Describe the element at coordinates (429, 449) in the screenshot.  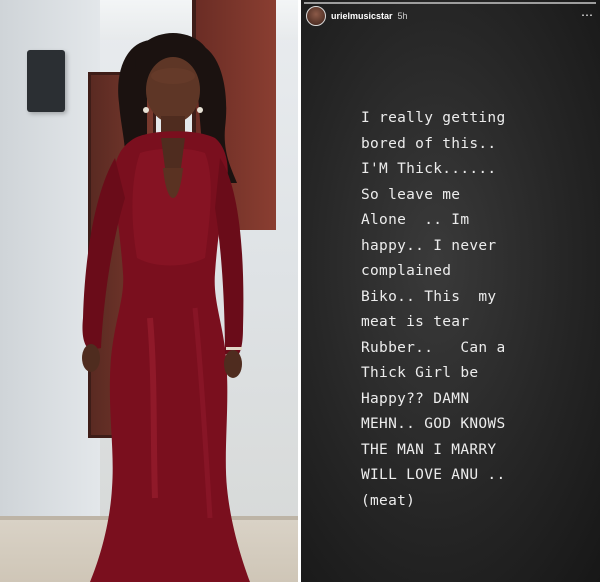
I see `story-caption-line: THE MAN I MARRY` at that location.